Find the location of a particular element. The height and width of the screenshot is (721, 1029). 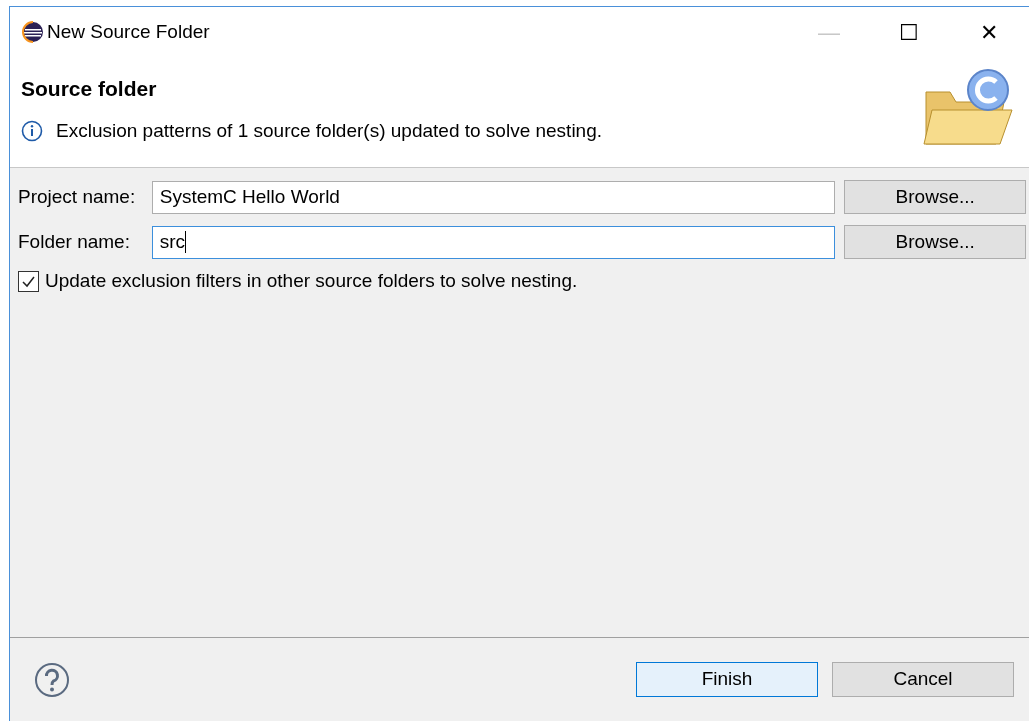

field-label: Folder name: is located at coordinates (74, 241).